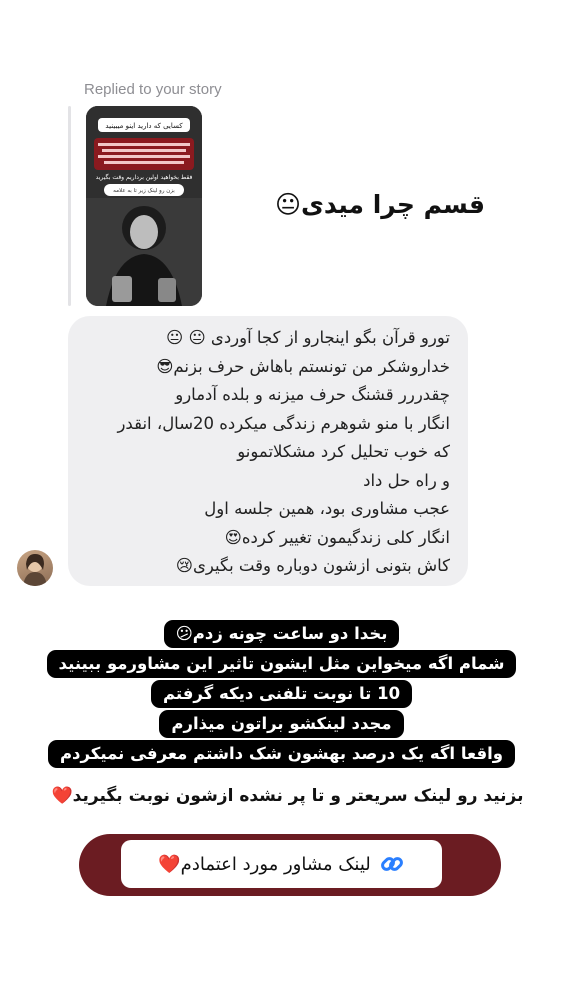  What do you see at coordinates (144, 177) in the screenshot?
I see `story-preview-cta: فقط بخواهید اولین برداریم وقت بگیرید` at bounding box center [144, 177].